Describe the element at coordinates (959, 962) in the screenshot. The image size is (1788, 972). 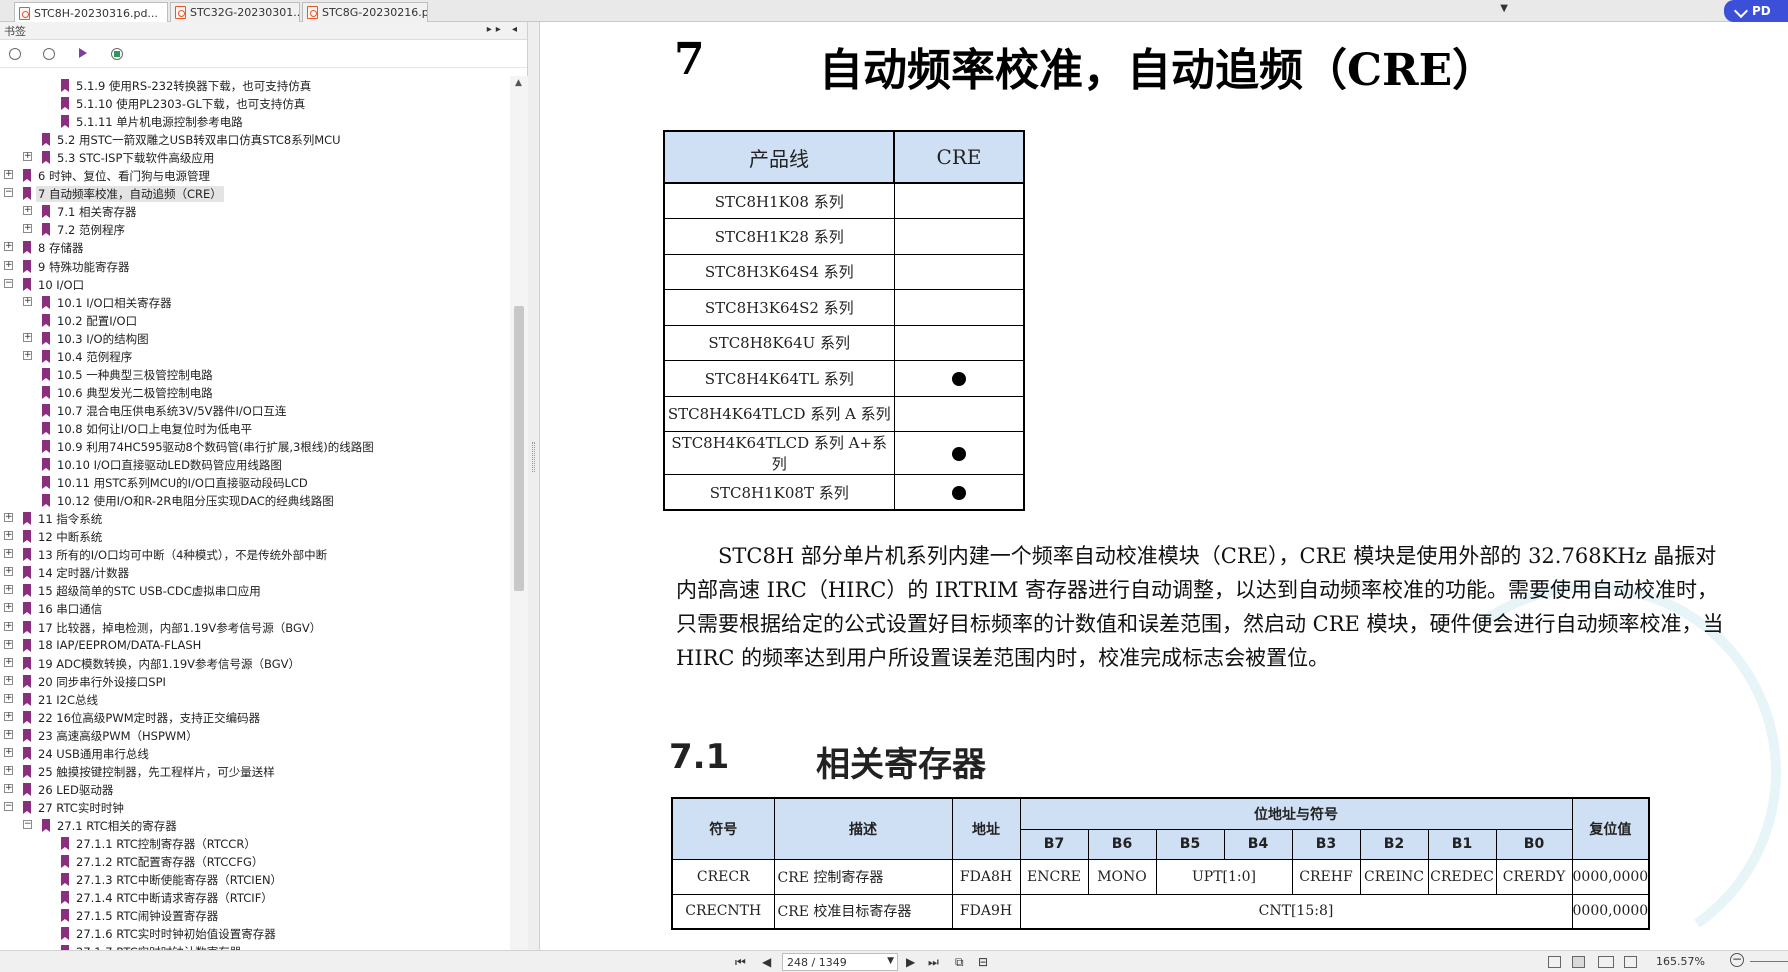
I see `fit-page-icon: ⧉` at that location.